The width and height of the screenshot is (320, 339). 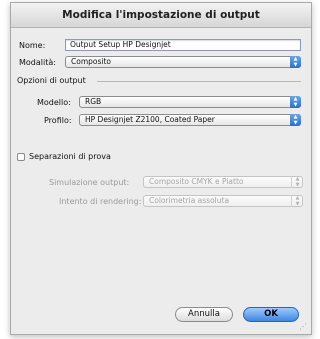 I want to click on name-input: Output Setup HP Designjet, so click(x=183, y=45).